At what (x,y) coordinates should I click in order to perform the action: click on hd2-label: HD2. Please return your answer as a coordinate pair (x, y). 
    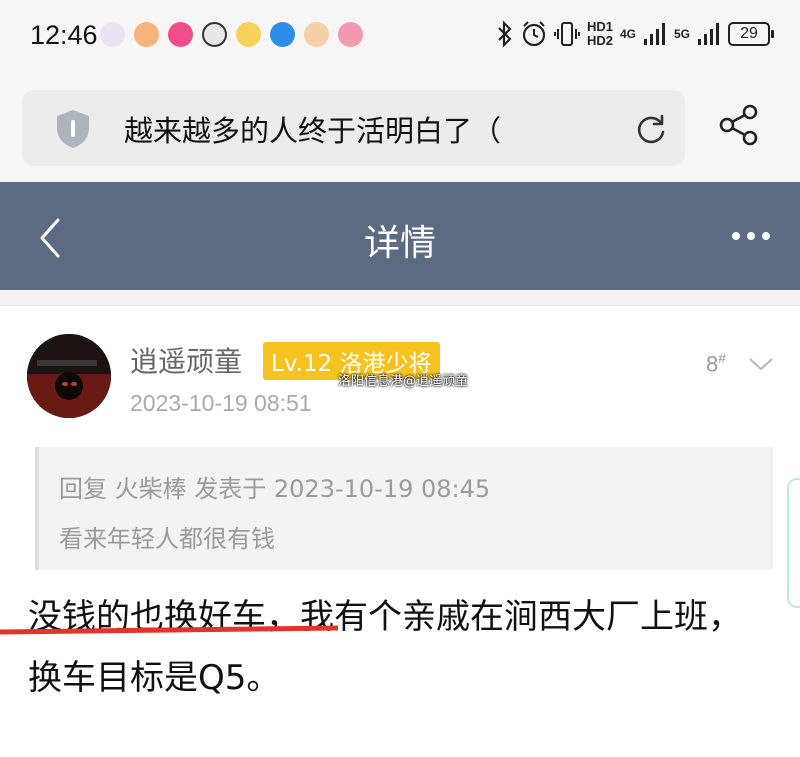
    Looking at the image, I should click on (599, 40).